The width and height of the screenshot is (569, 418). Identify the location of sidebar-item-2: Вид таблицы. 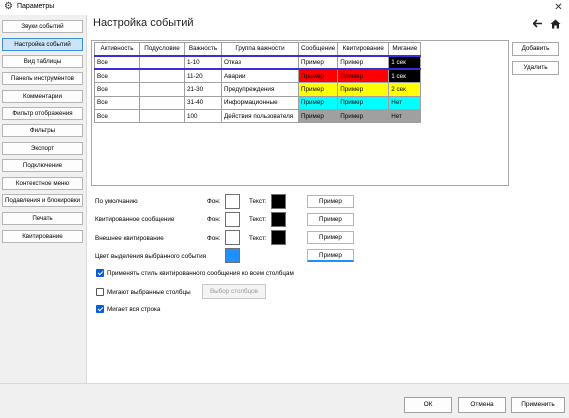
(42, 61).